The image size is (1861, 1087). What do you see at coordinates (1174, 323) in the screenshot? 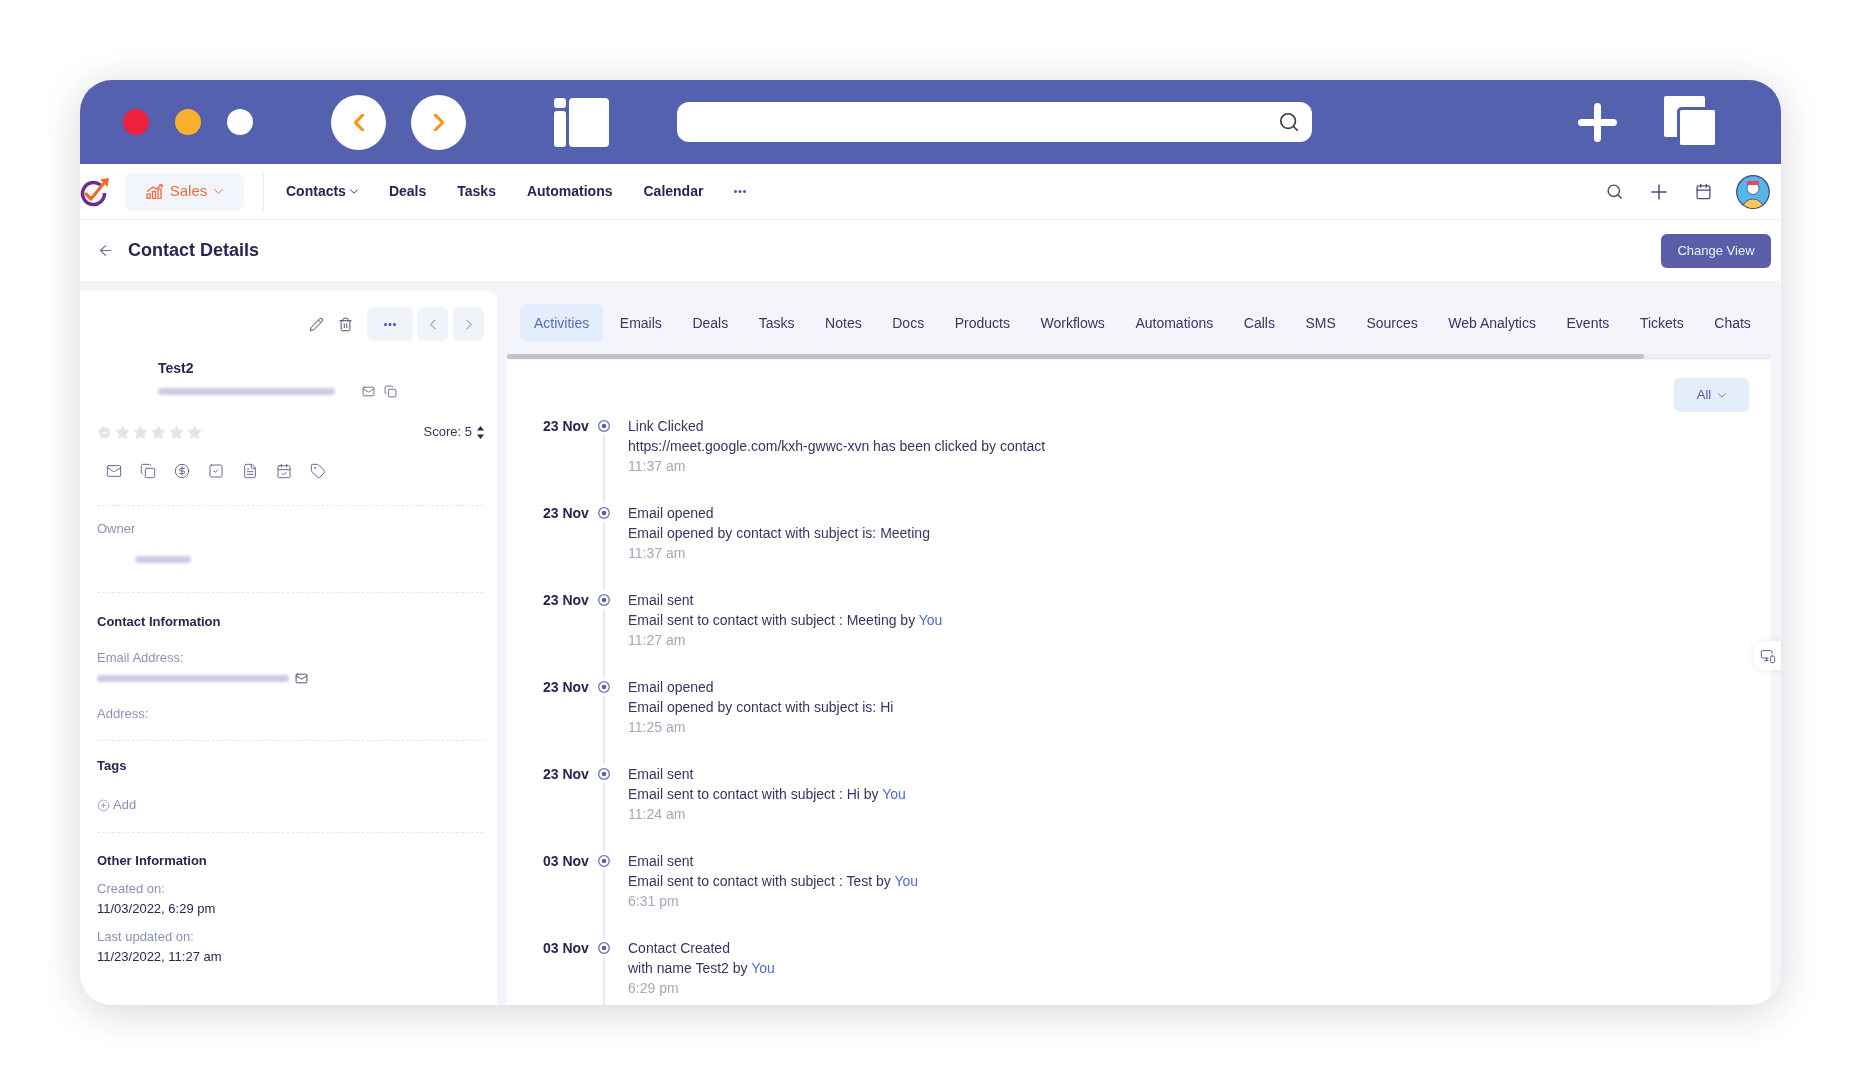
I see `tab: Automations` at bounding box center [1174, 323].